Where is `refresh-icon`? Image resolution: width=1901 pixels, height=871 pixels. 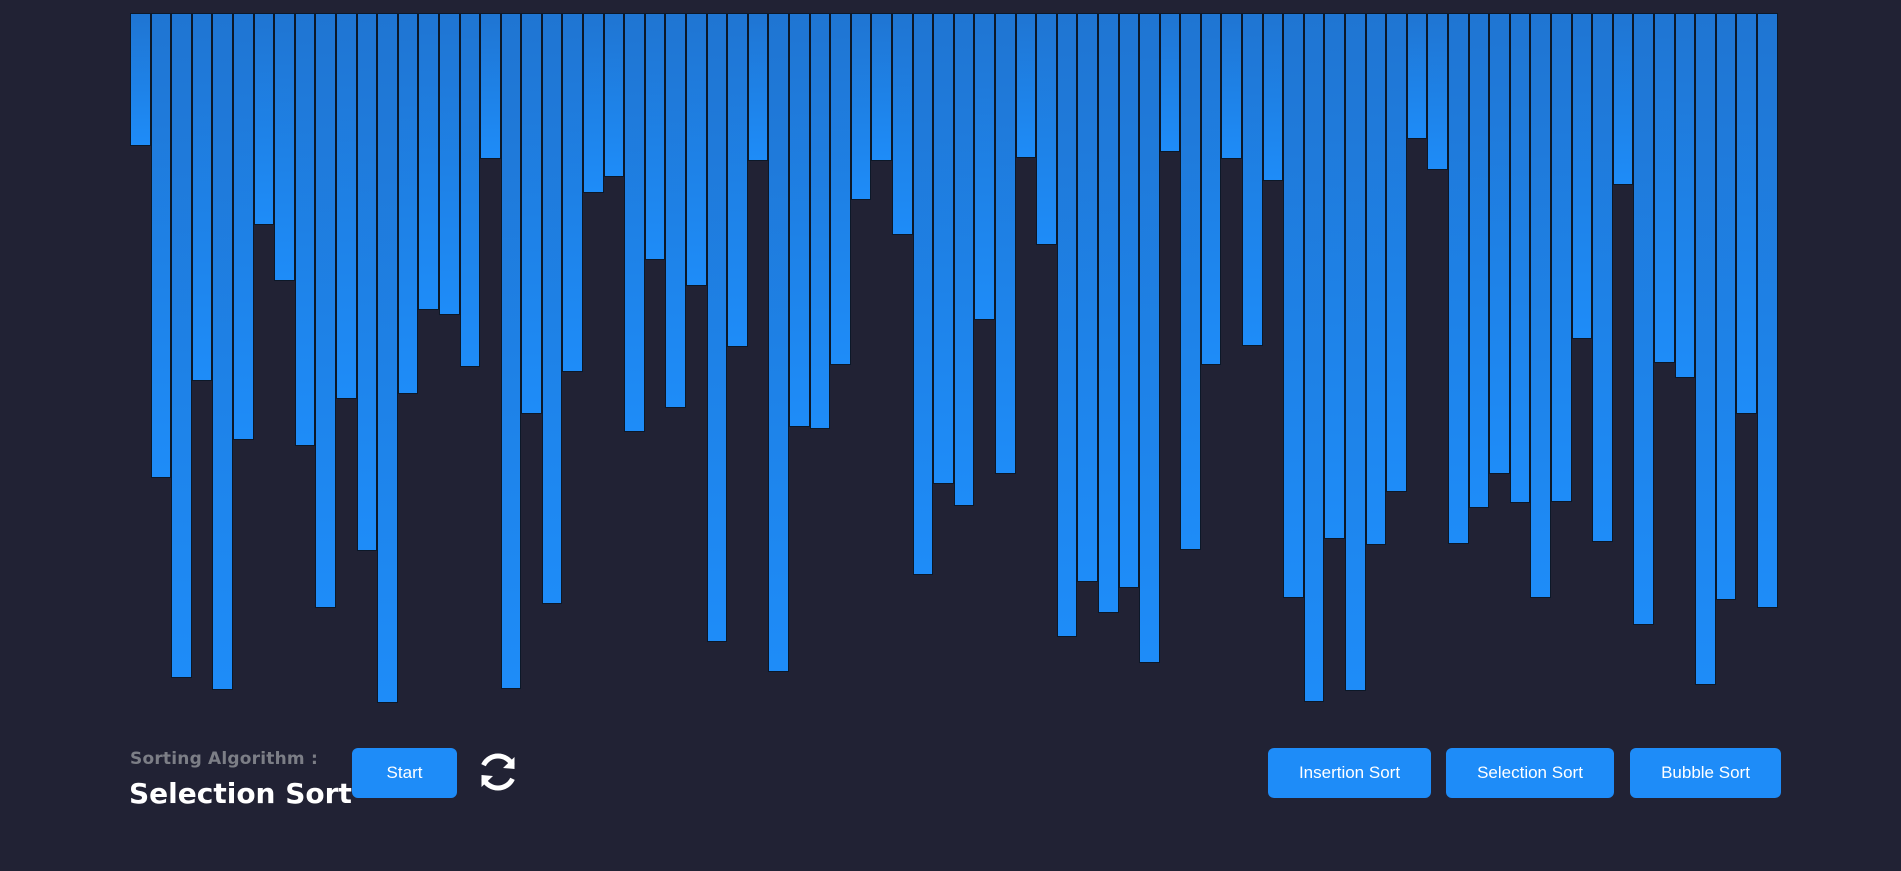 refresh-icon is located at coordinates (498, 772).